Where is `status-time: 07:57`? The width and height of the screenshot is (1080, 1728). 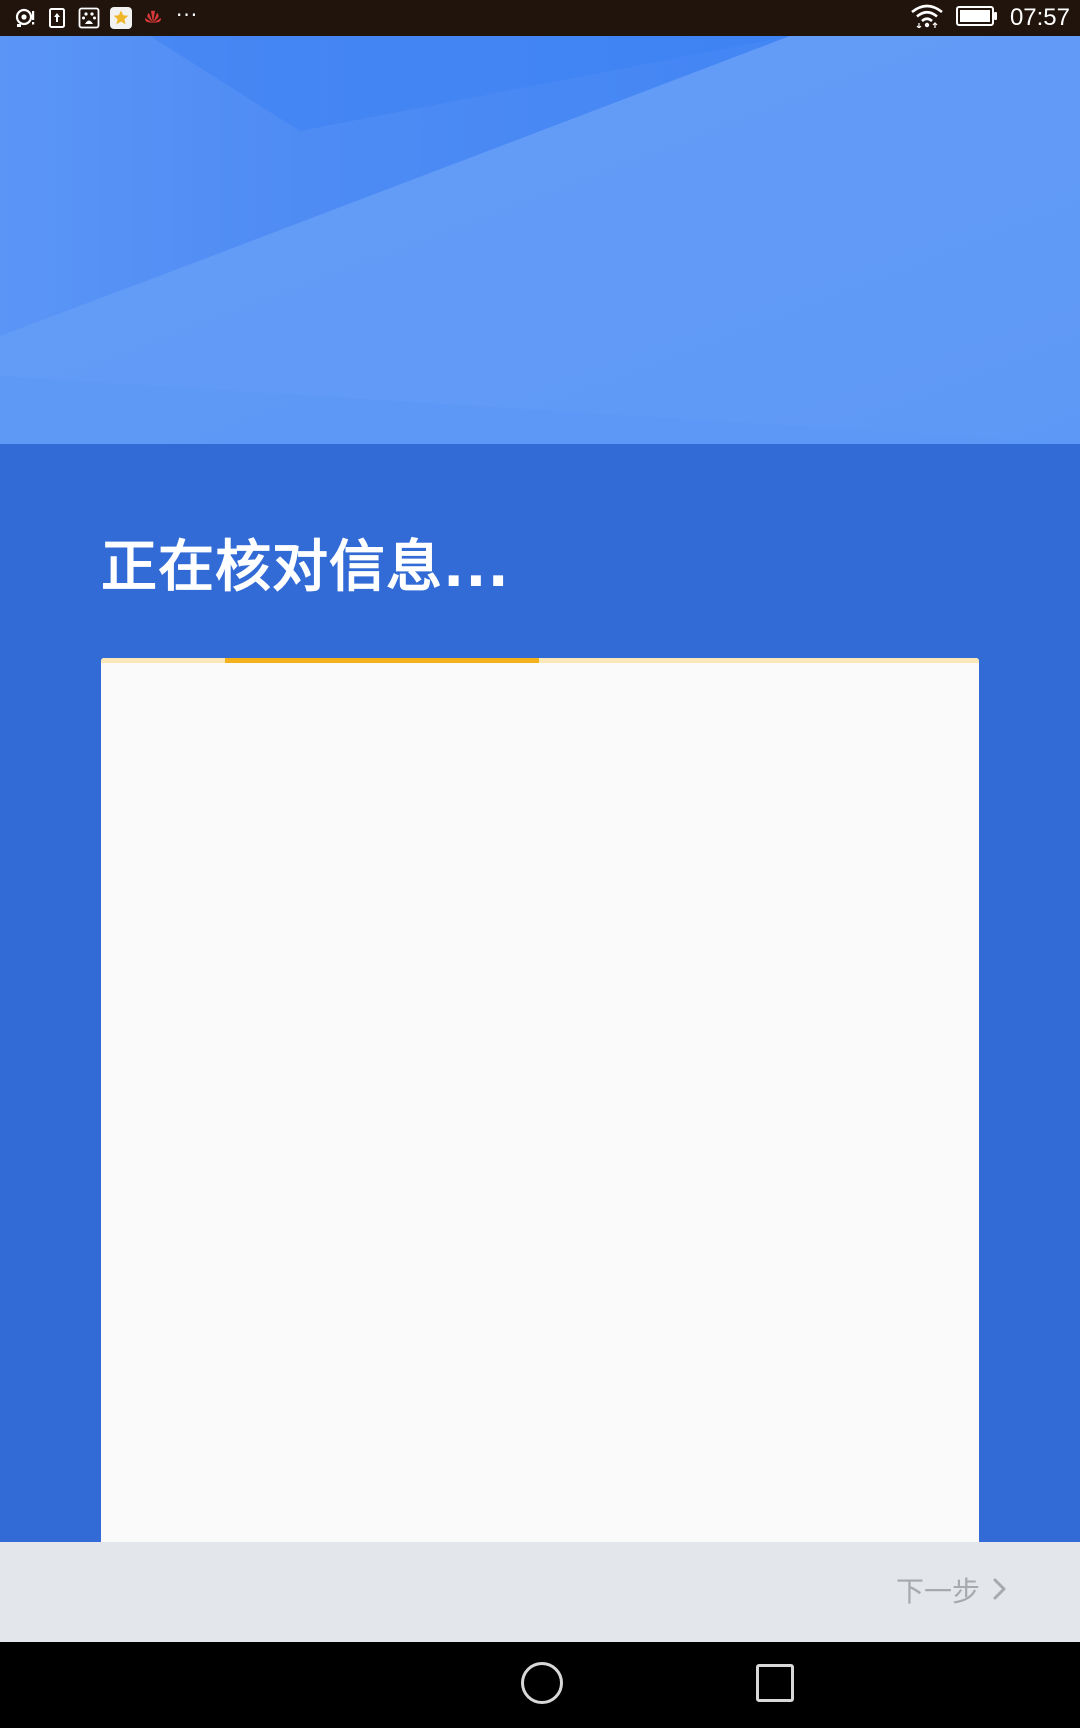 status-time: 07:57 is located at coordinates (1039, 17).